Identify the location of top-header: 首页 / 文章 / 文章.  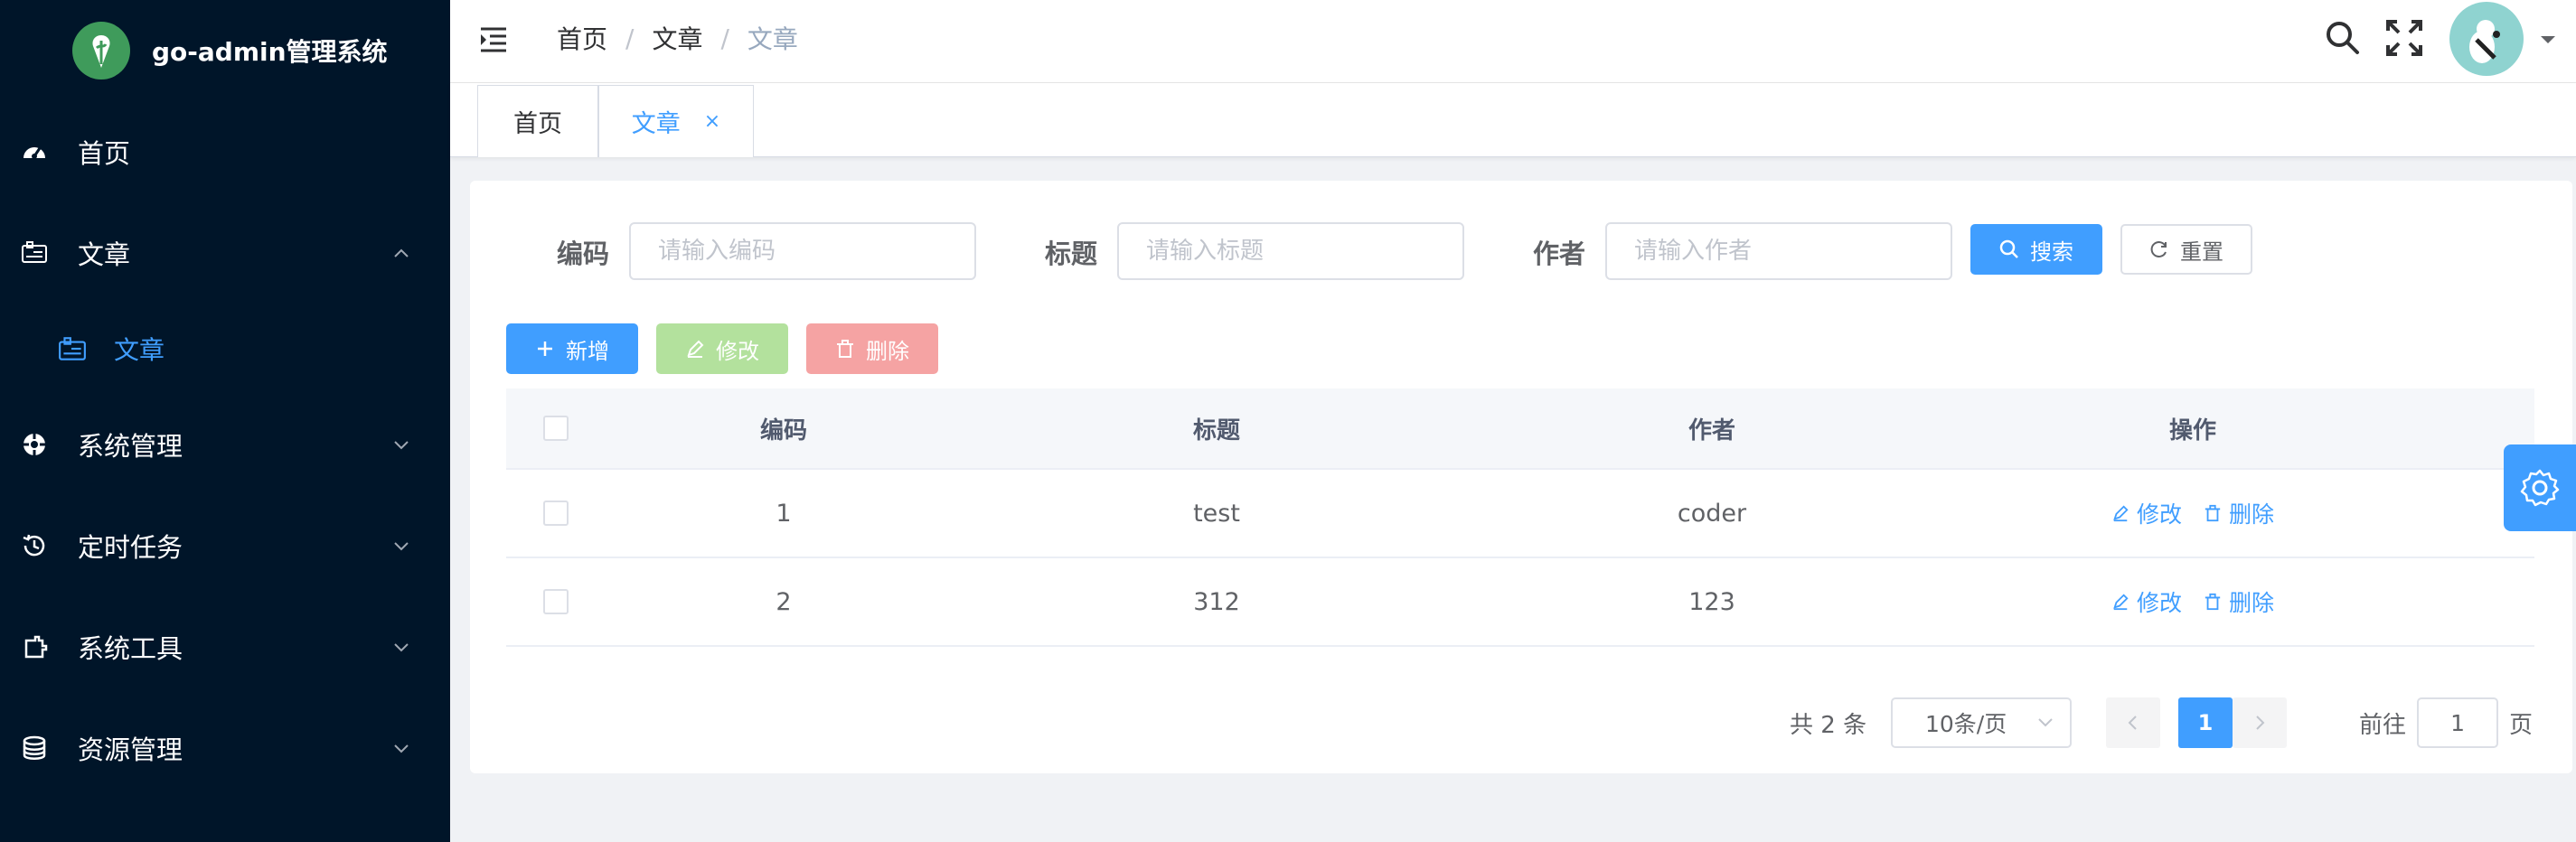
(1513, 41).